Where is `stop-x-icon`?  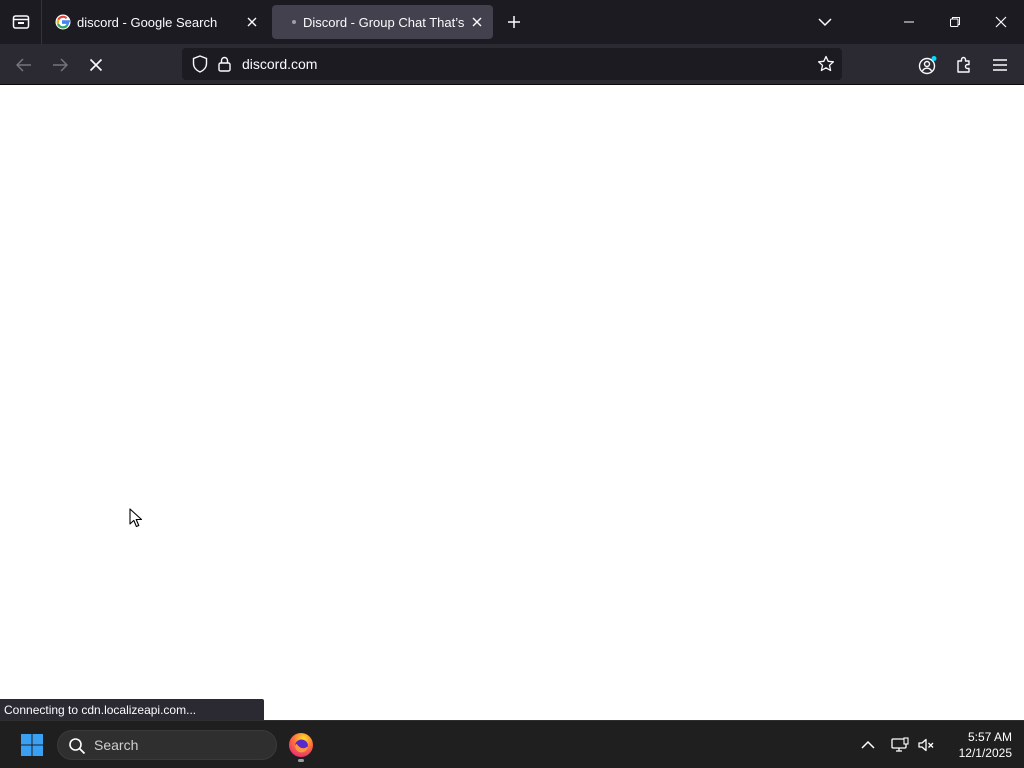
stop-x-icon is located at coordinates (96, 65).